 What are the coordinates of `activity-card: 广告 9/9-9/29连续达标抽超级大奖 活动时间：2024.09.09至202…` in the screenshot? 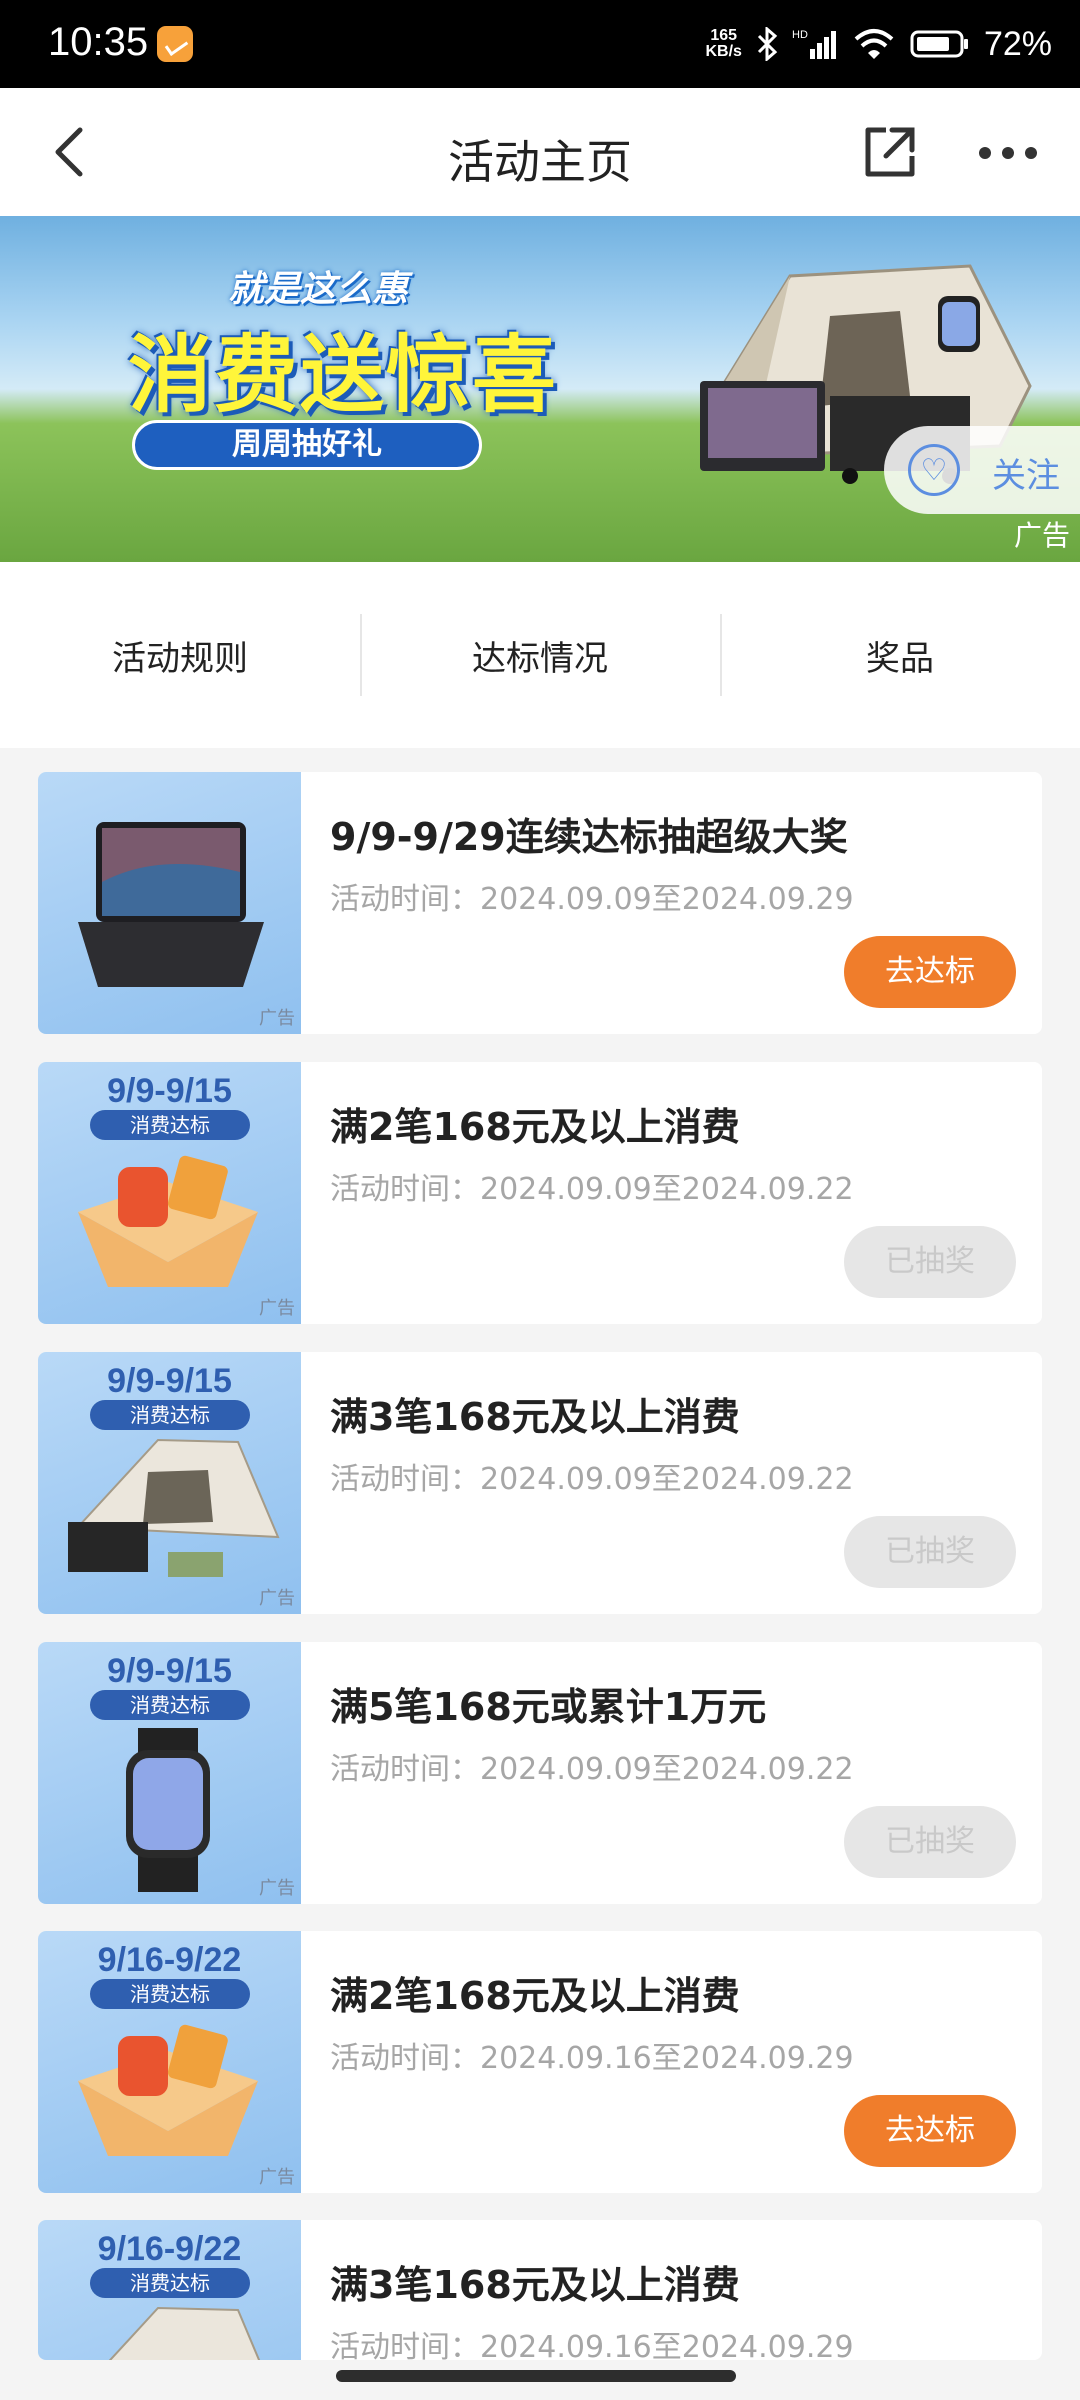 It's located at (540, 903).